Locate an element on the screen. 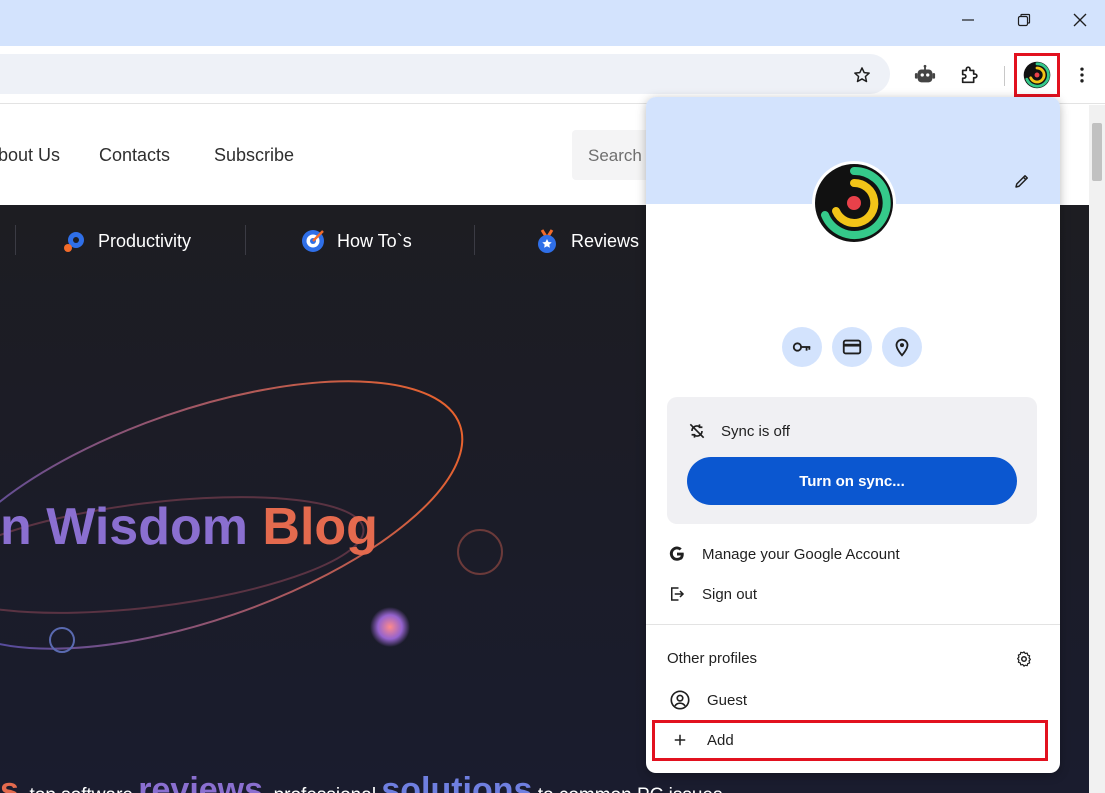 Image resolution: width=1105 pixels, height=793 pixels. gear-icon is located at coordinates (1024, 659).